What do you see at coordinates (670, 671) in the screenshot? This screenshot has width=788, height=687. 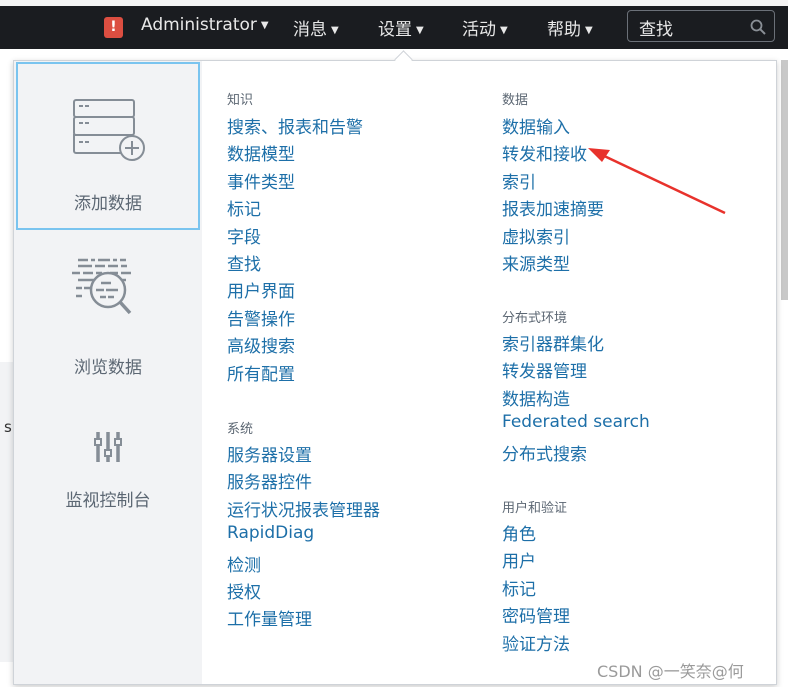 I see `watermark: CSDN @一笑奈@何` at bounding box center [670, 671].